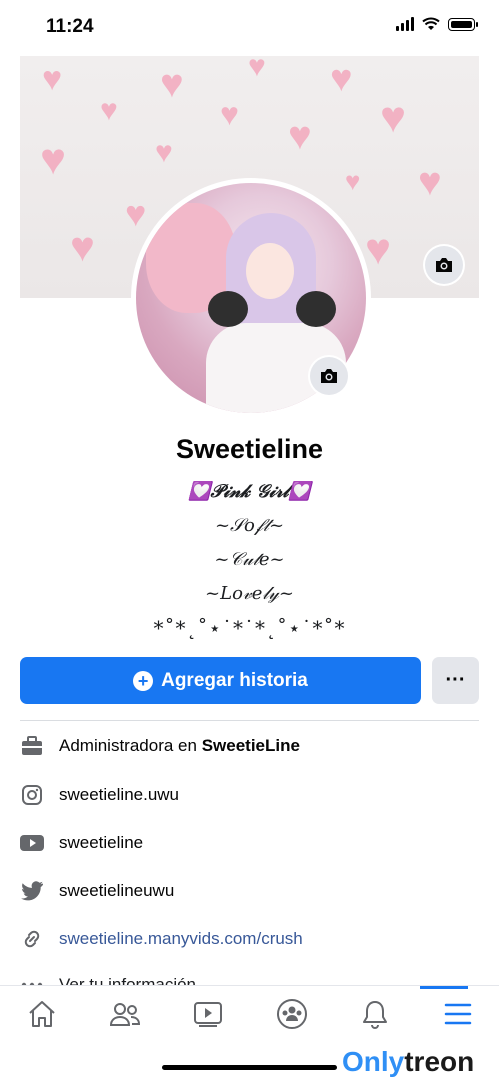 Image resolution: width=499 pixels, height=1080 pixels. What do you see at coordinates (444, 987) in the screenshot?
I see `active-tab-indicator` at bounding box center [444, 987].